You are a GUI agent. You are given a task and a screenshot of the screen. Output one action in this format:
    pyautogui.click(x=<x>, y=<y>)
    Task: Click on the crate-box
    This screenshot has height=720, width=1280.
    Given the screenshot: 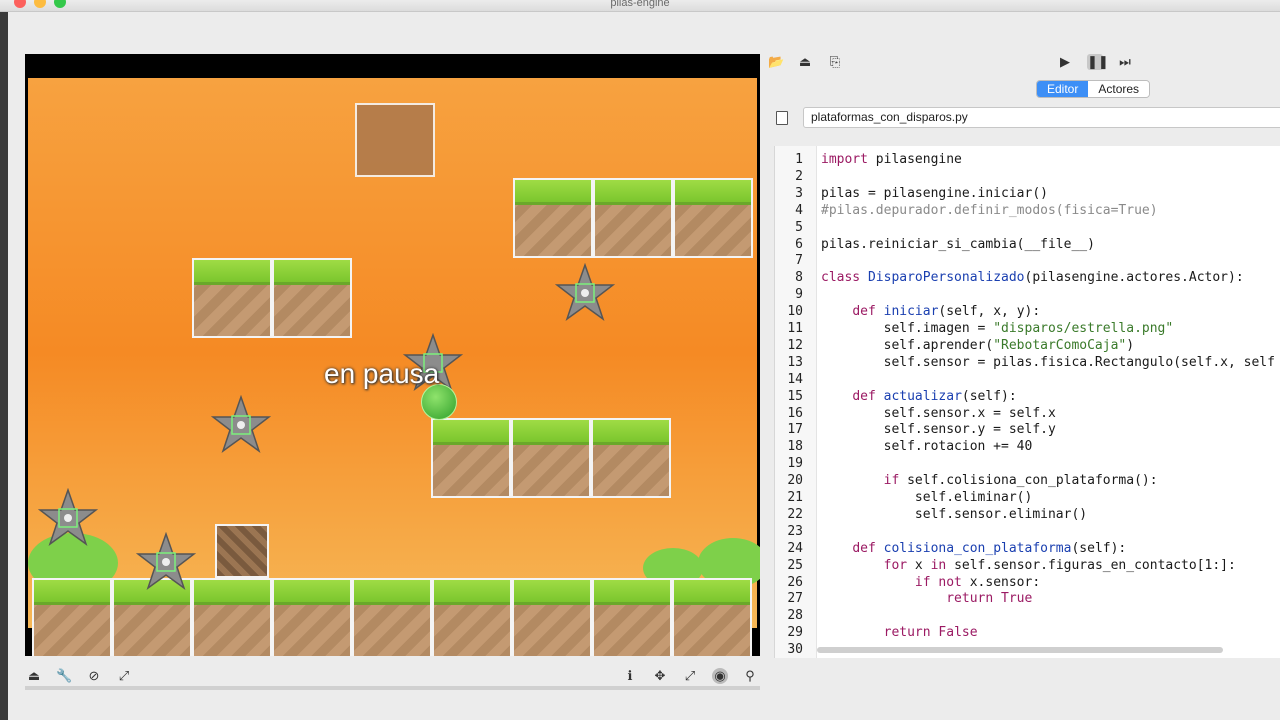 What is the action you would take?
    pyautogui.click(x=395, y=140)
    